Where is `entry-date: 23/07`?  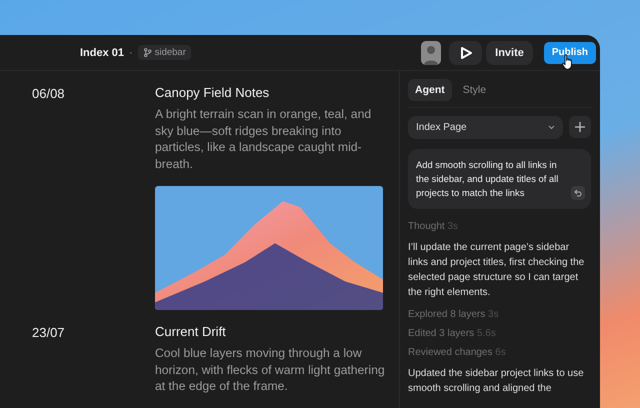 entry-date: 23/07 is located at coordinates (49, 333).